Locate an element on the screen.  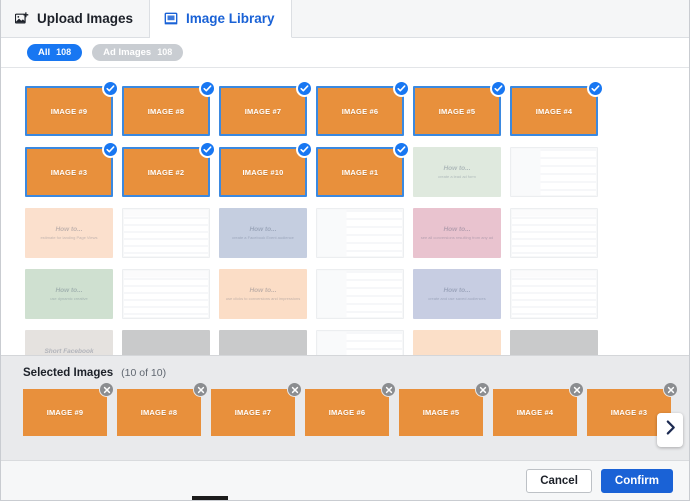
filter-pill-ad-images: Ad Images 108 is located at coordinates (138, 52).